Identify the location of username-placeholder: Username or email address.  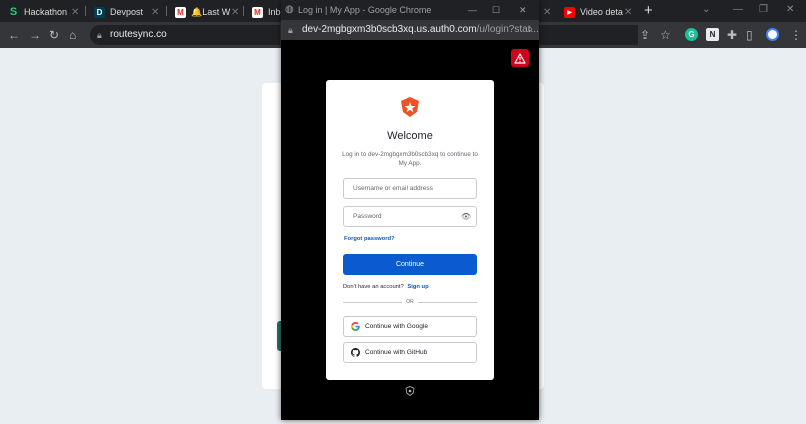
(393, 188).